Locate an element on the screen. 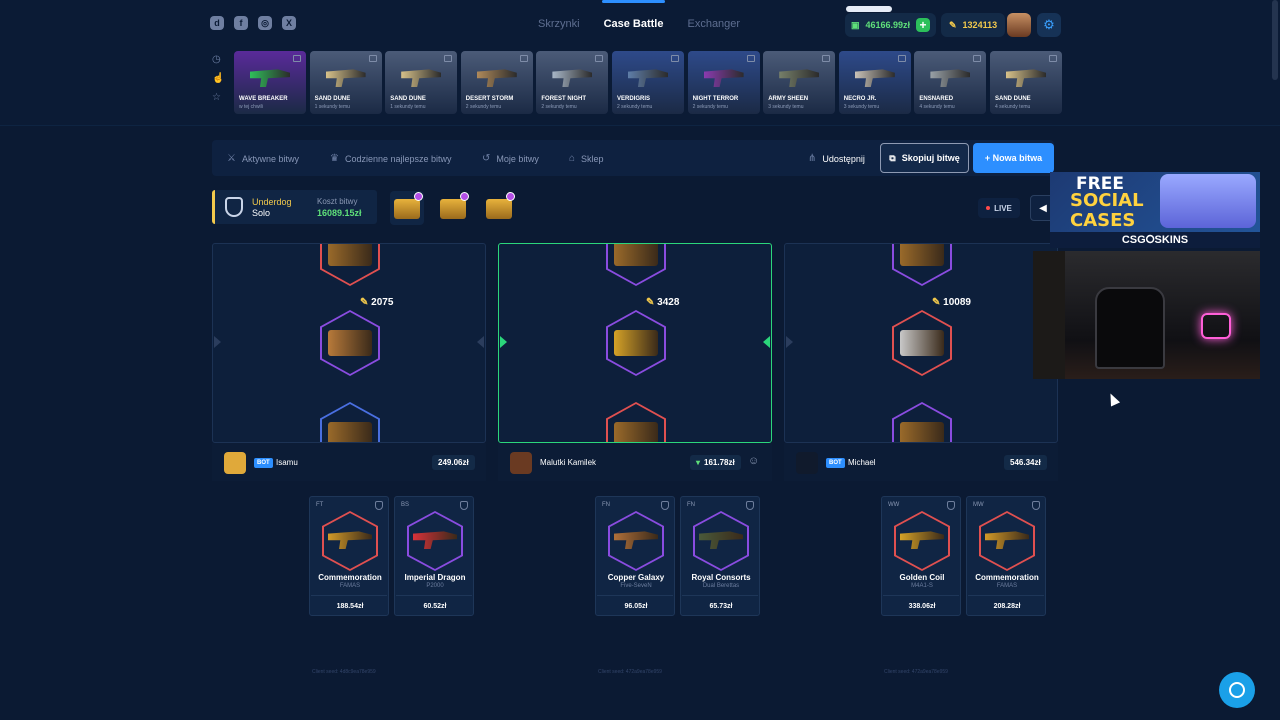  won-item-card: BS Imperial Dragon P2000 60.52zł is located at coordinates (434, 556).